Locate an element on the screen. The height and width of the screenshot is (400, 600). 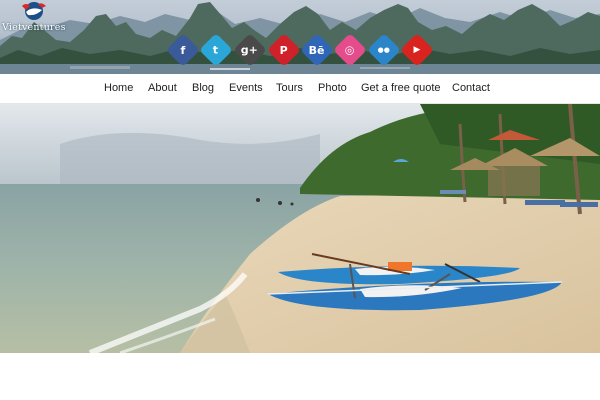
nav-home: Home is located at coordinates (118, 88).